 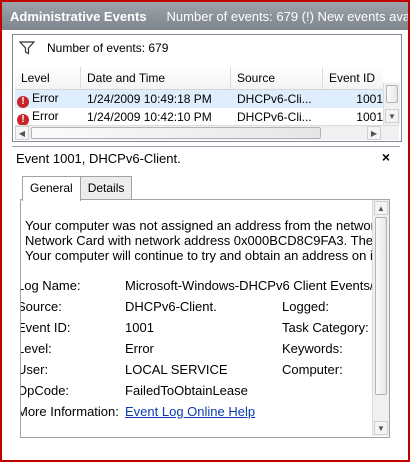 I want to click on column-event-id: Event ID, so click(x=353, y=78).